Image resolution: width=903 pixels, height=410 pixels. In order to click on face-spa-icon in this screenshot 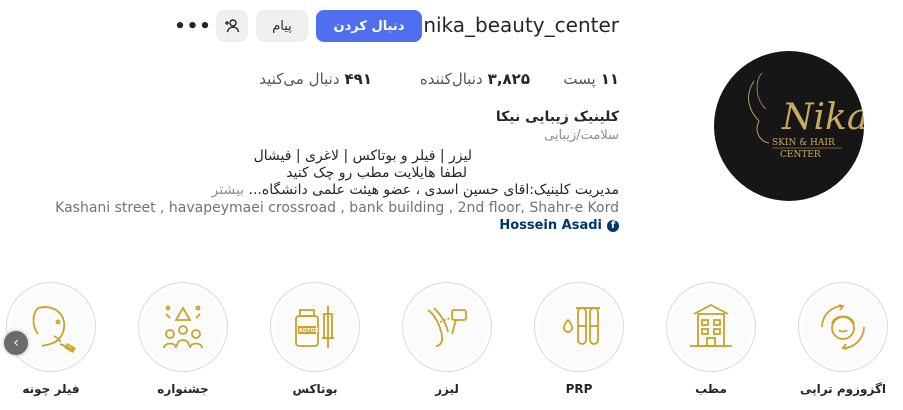, I will do `click(843, 327)`.